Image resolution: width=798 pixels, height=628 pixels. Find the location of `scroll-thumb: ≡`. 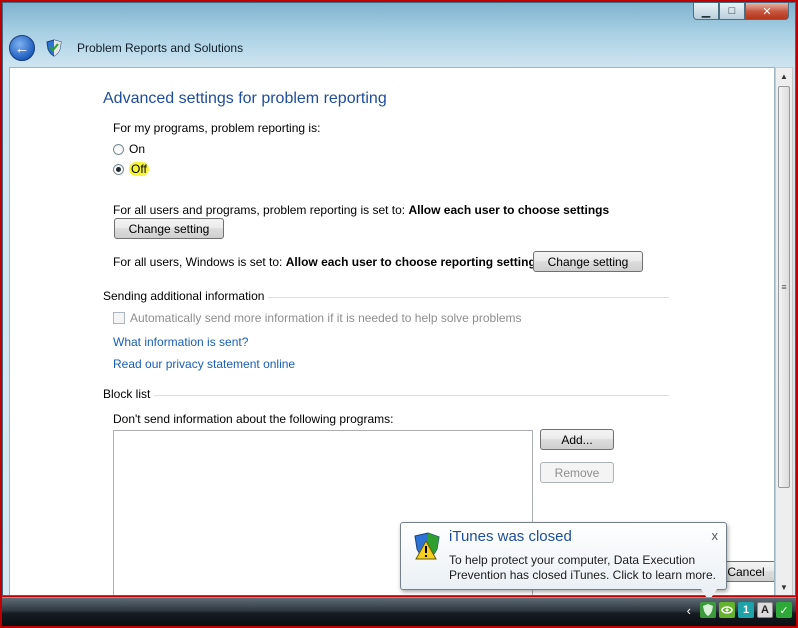

scroll-thumb: ≡ is located at coordinates (784, 287).